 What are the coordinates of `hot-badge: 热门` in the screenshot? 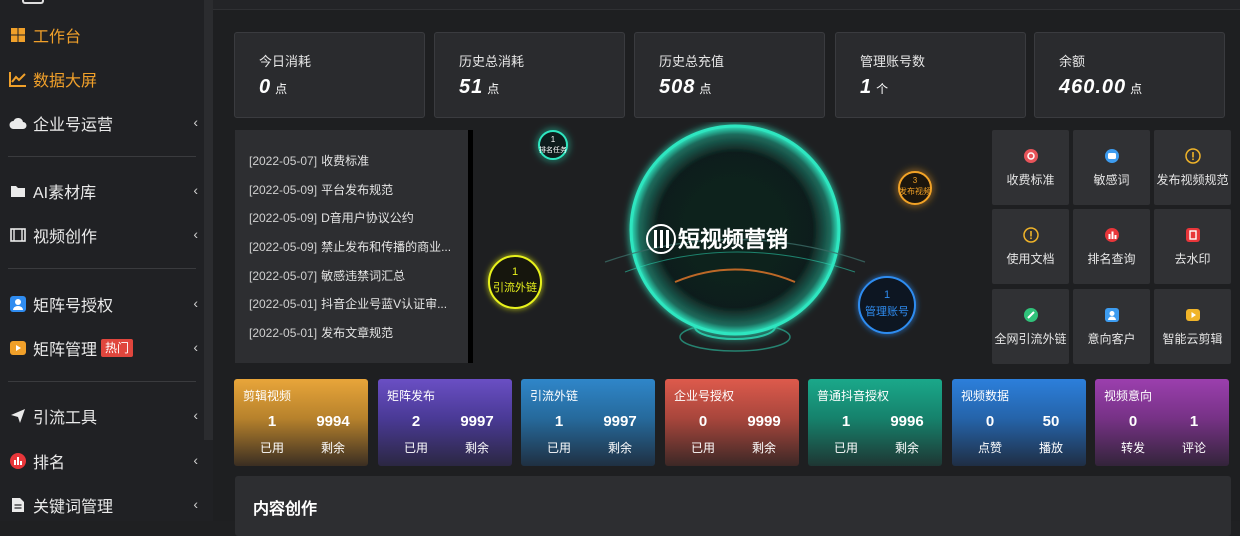 It's located at (117, 348).